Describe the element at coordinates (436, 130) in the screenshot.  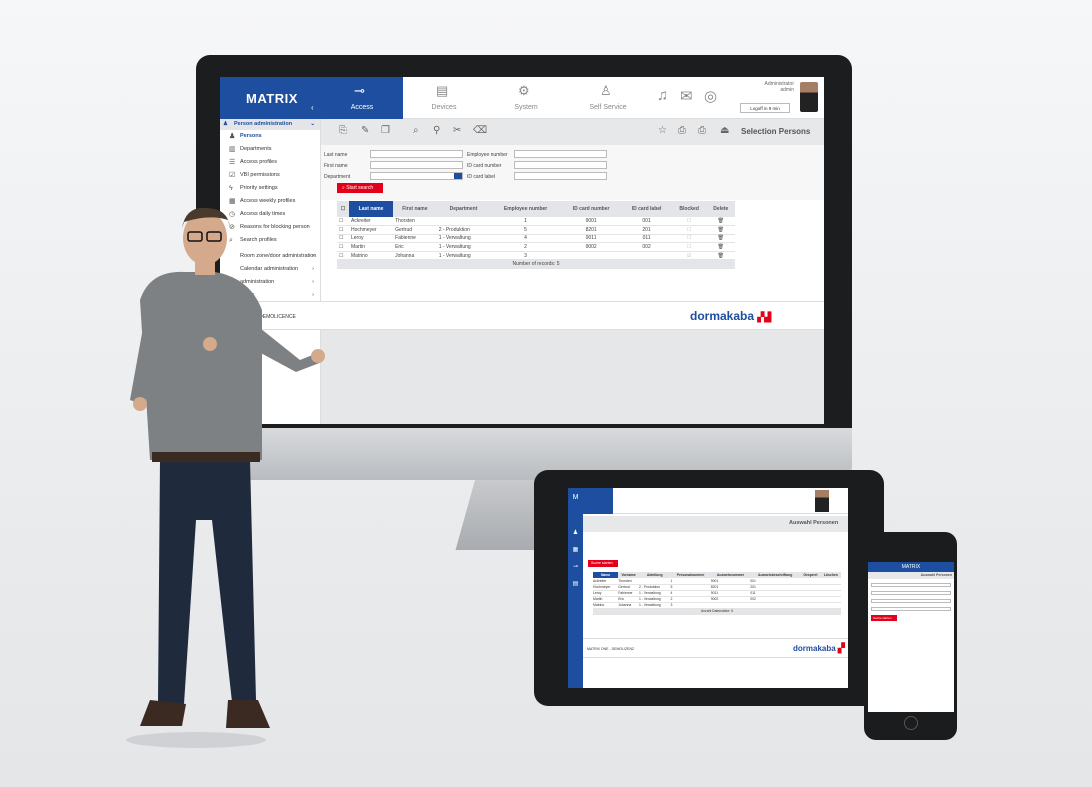
I see `key-search-icon: ⚲` at that location.